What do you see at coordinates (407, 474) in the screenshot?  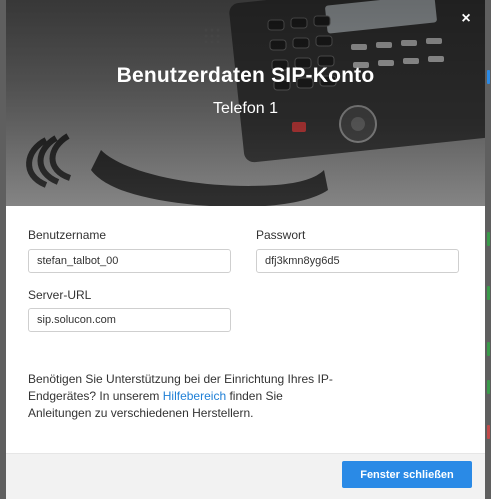 I see `close-window-button: Fenster schließen` at bounding box center [407, 474].